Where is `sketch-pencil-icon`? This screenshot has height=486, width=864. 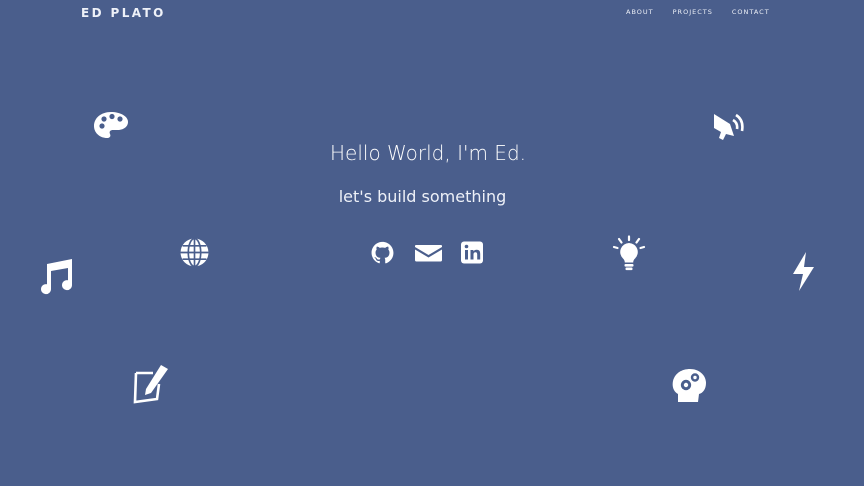
sketch-pencil-icon is located at coordinates (151, 384).